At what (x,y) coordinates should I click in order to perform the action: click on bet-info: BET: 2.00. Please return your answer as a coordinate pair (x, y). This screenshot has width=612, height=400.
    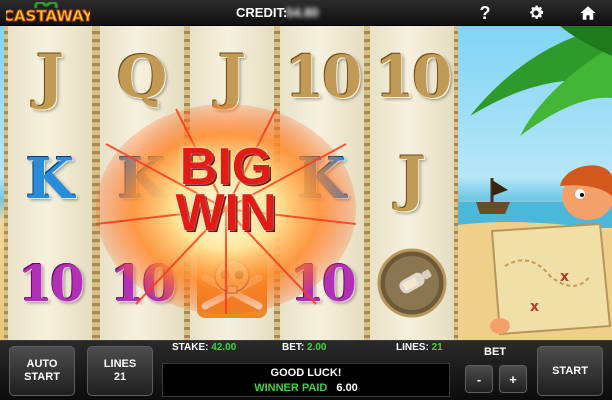
    Looking at the image, I should click on (304, 349).